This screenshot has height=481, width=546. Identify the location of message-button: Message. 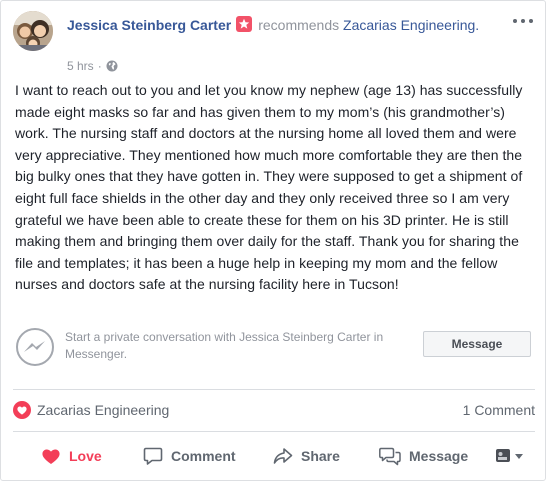
(477, 344).